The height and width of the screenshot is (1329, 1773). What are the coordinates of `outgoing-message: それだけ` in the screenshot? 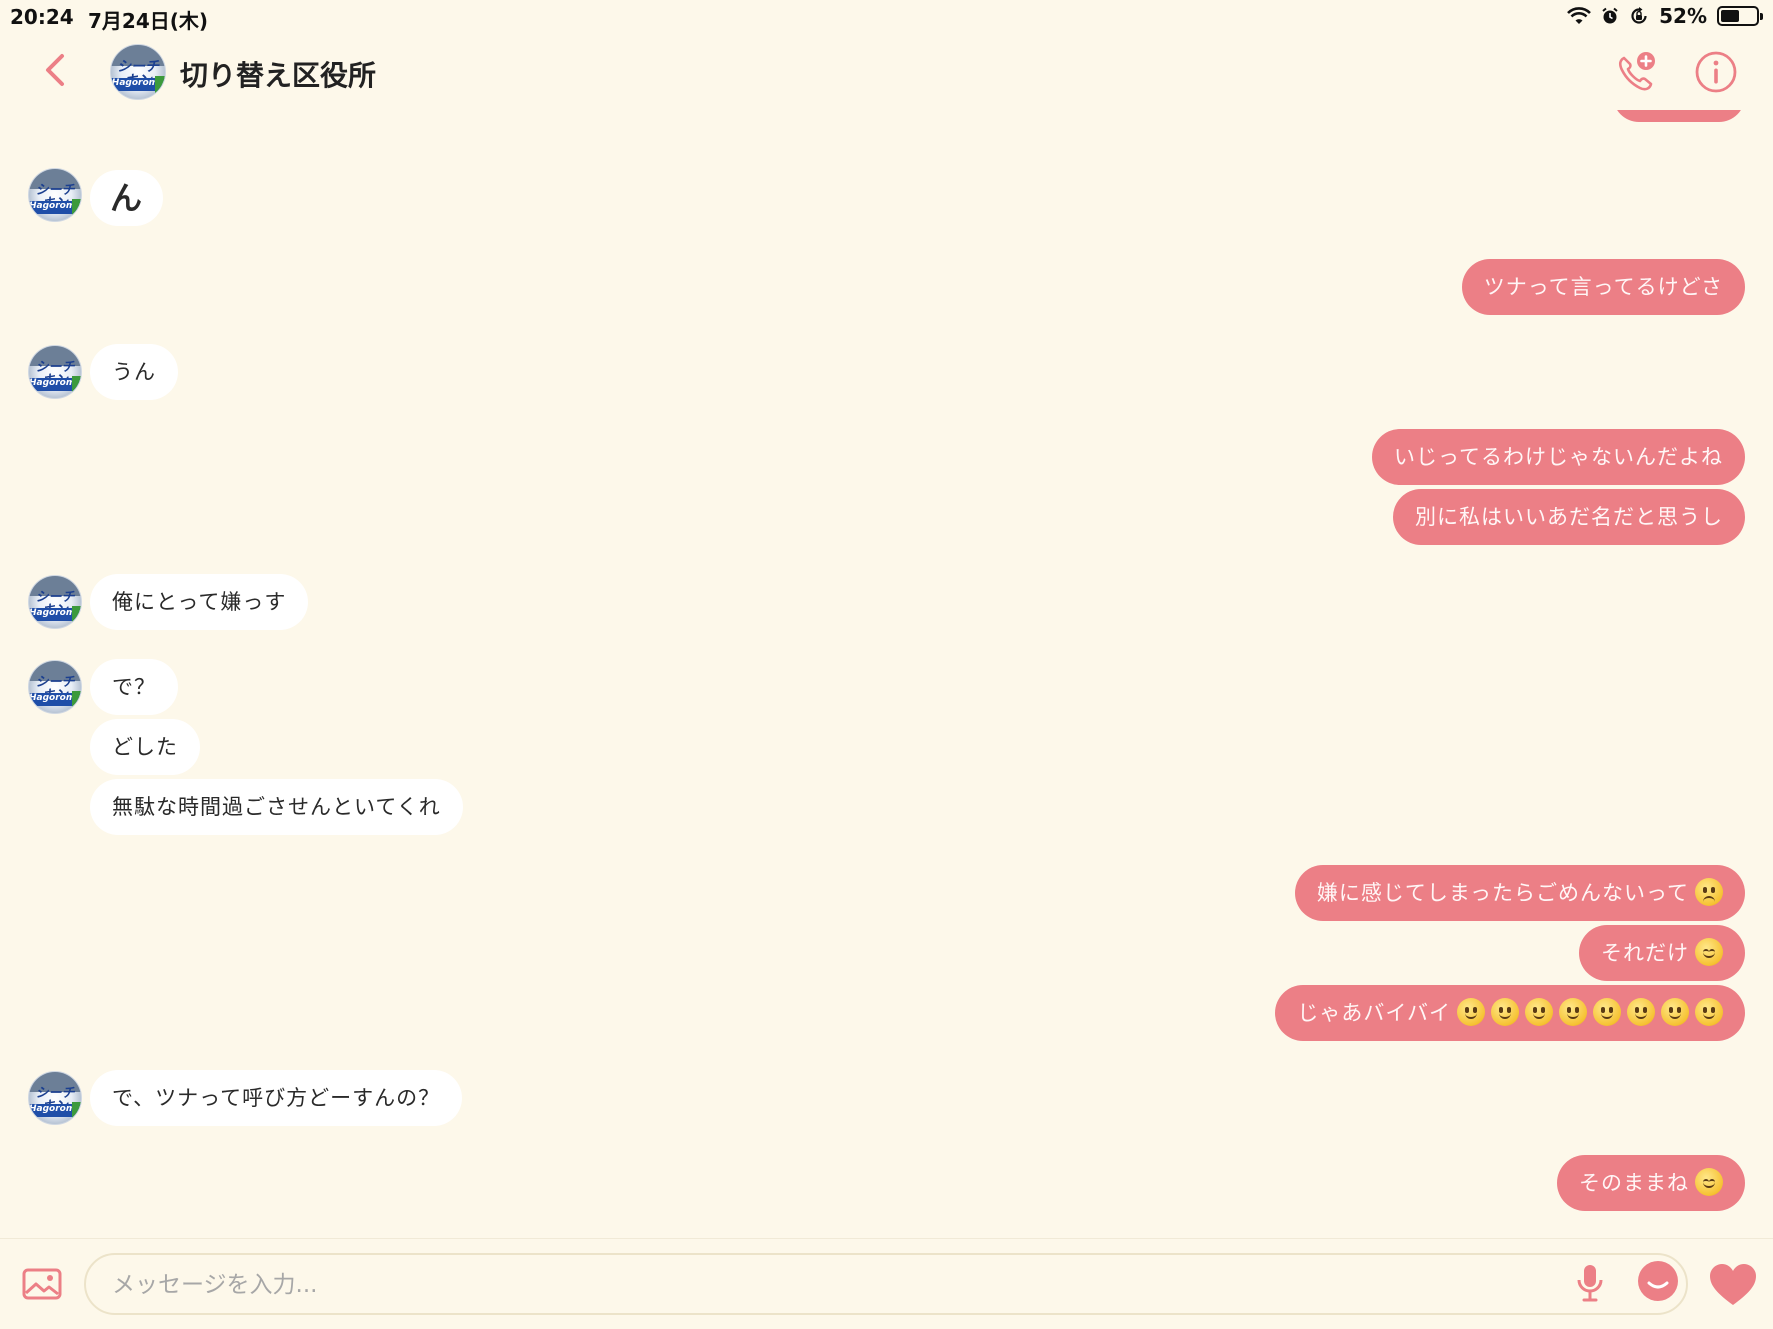 It's located at (1662, 953).